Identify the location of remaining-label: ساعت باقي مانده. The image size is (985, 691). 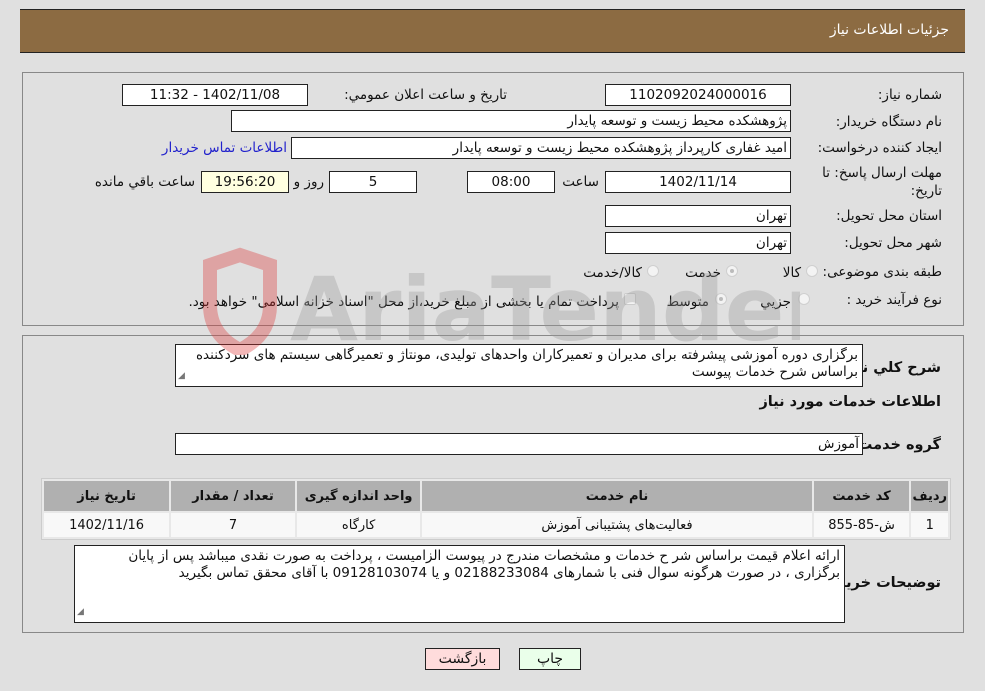
(144, 182).